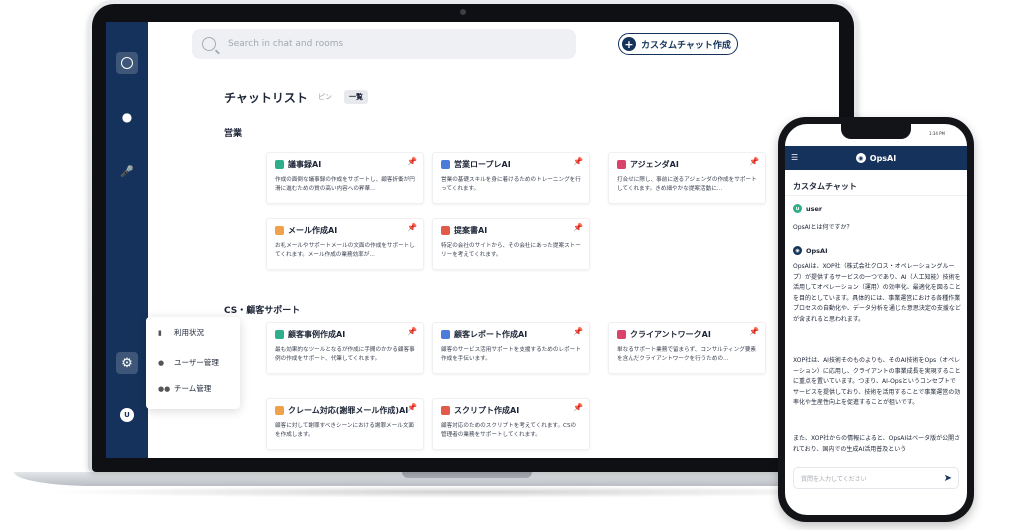 The image size is (1024, 530). What do you see at coordinates (825, 186) in the screenshot?
I see `chat-title: カスタムチャット` at bounding box center [825, 186].